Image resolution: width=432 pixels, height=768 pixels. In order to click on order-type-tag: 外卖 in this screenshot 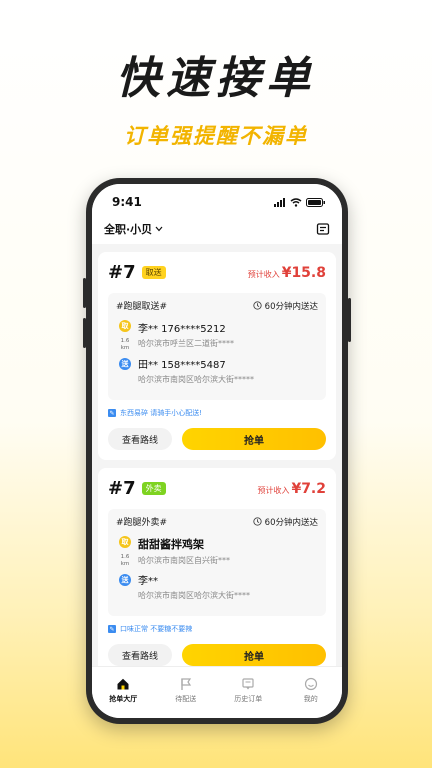, I will do `click(153, 488)`.